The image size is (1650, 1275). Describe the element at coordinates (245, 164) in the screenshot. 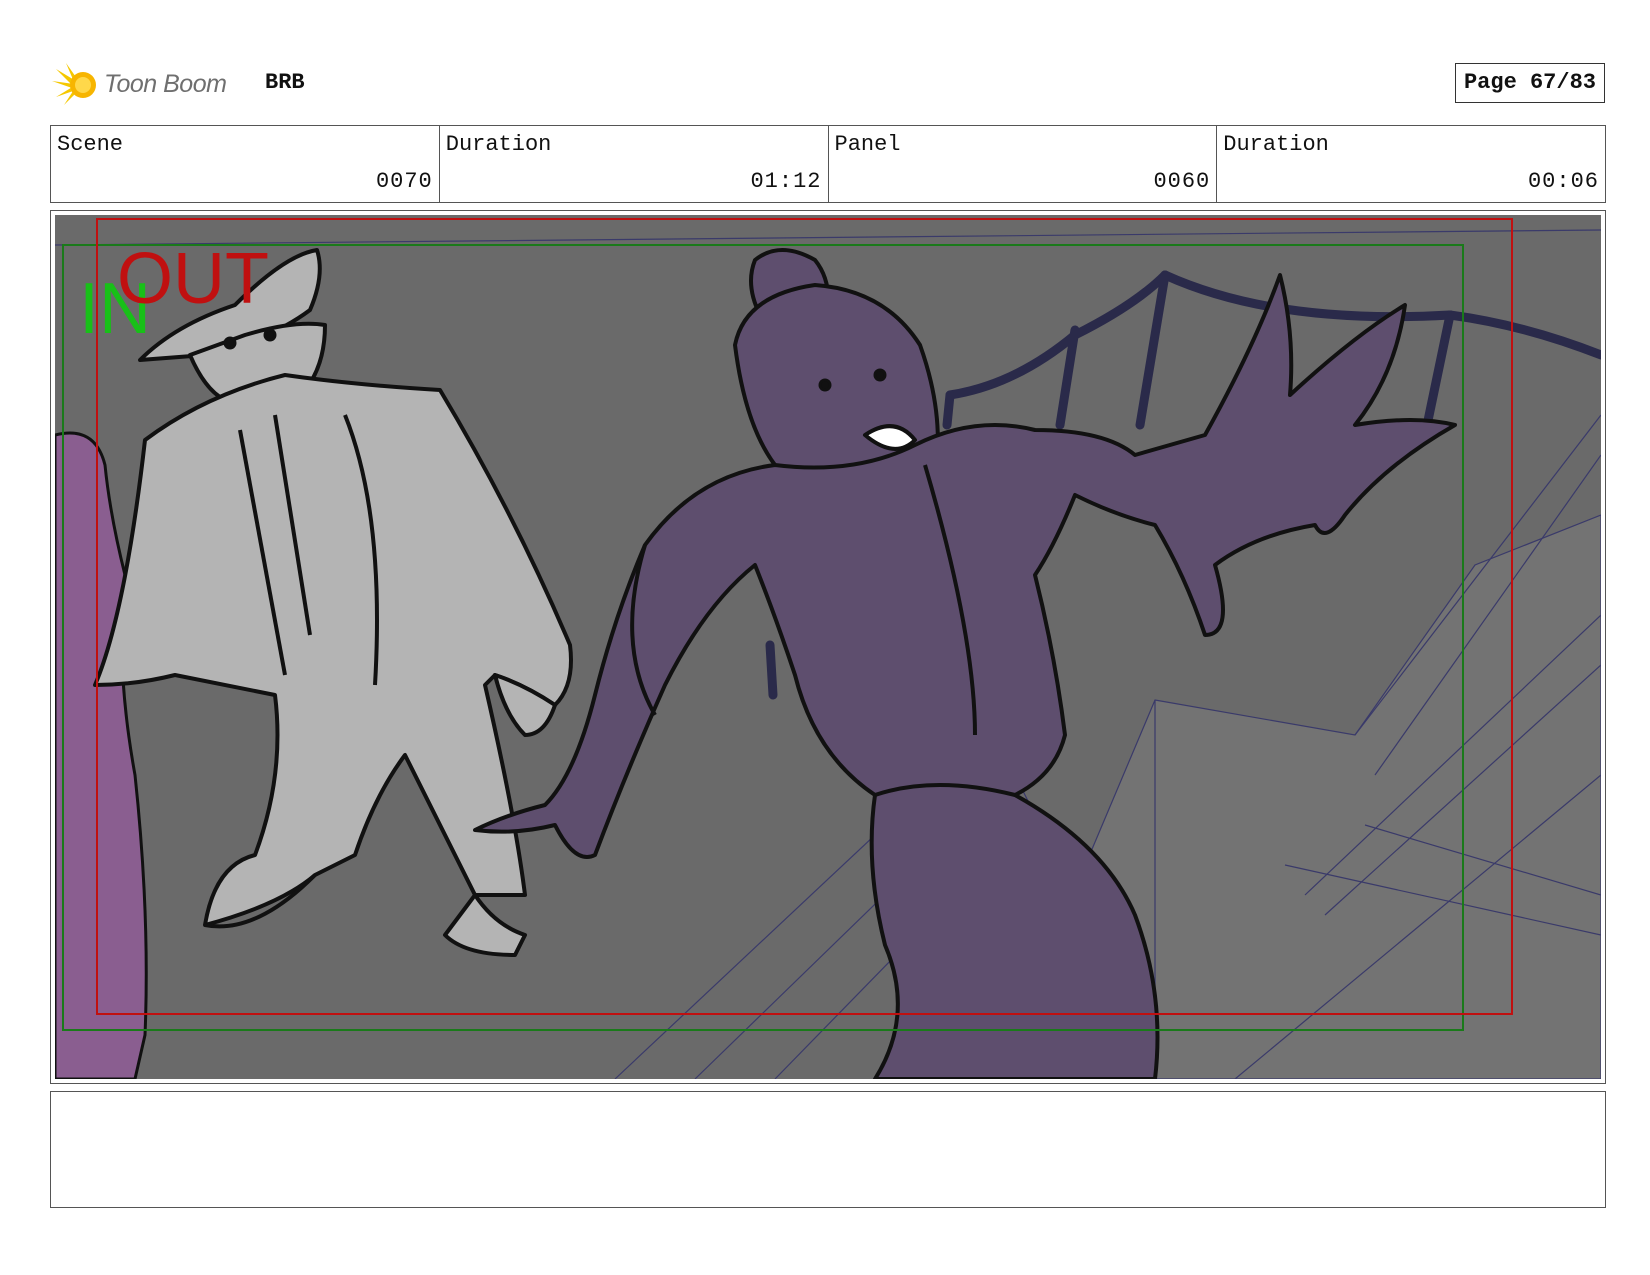

I see `scene-cell: Scene 0070` at that location.